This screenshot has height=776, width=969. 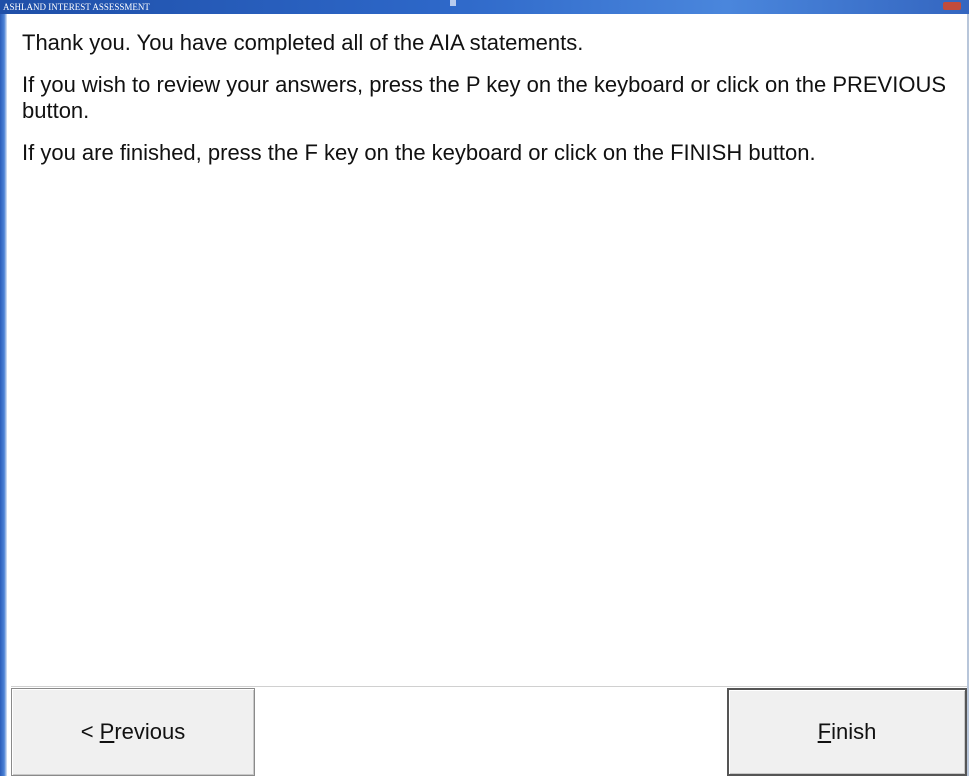 I want to click on previous-button-prefix: <, so click(x=90, y=731).